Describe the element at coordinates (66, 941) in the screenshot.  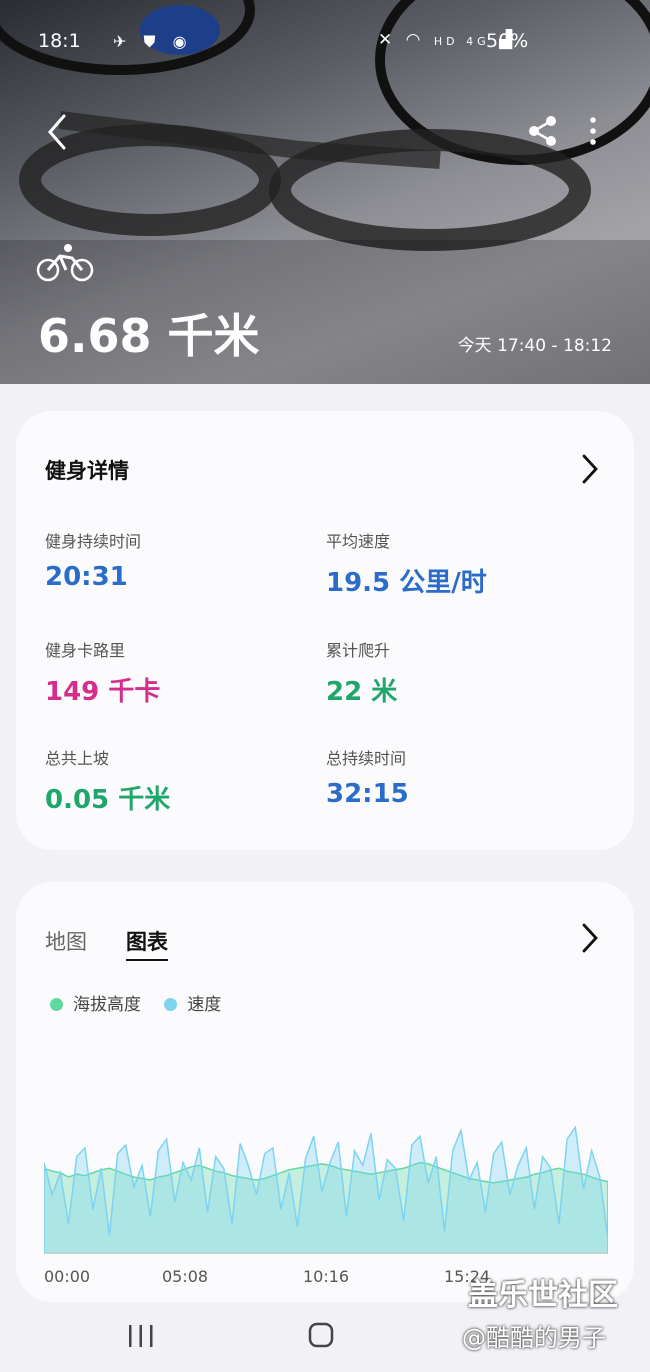
I see `tab-map: 地图` at that location.